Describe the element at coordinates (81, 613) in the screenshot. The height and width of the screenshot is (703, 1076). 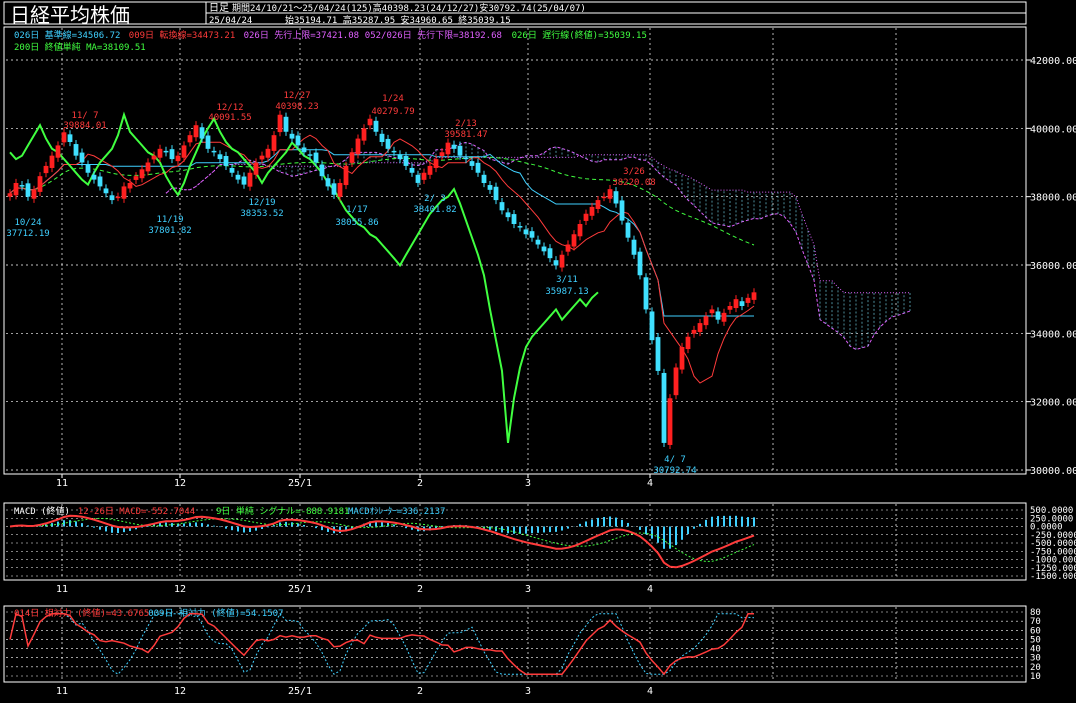
I see `rsi-legend-item: 014日 相対力 (終値)=43.6765` at that location.